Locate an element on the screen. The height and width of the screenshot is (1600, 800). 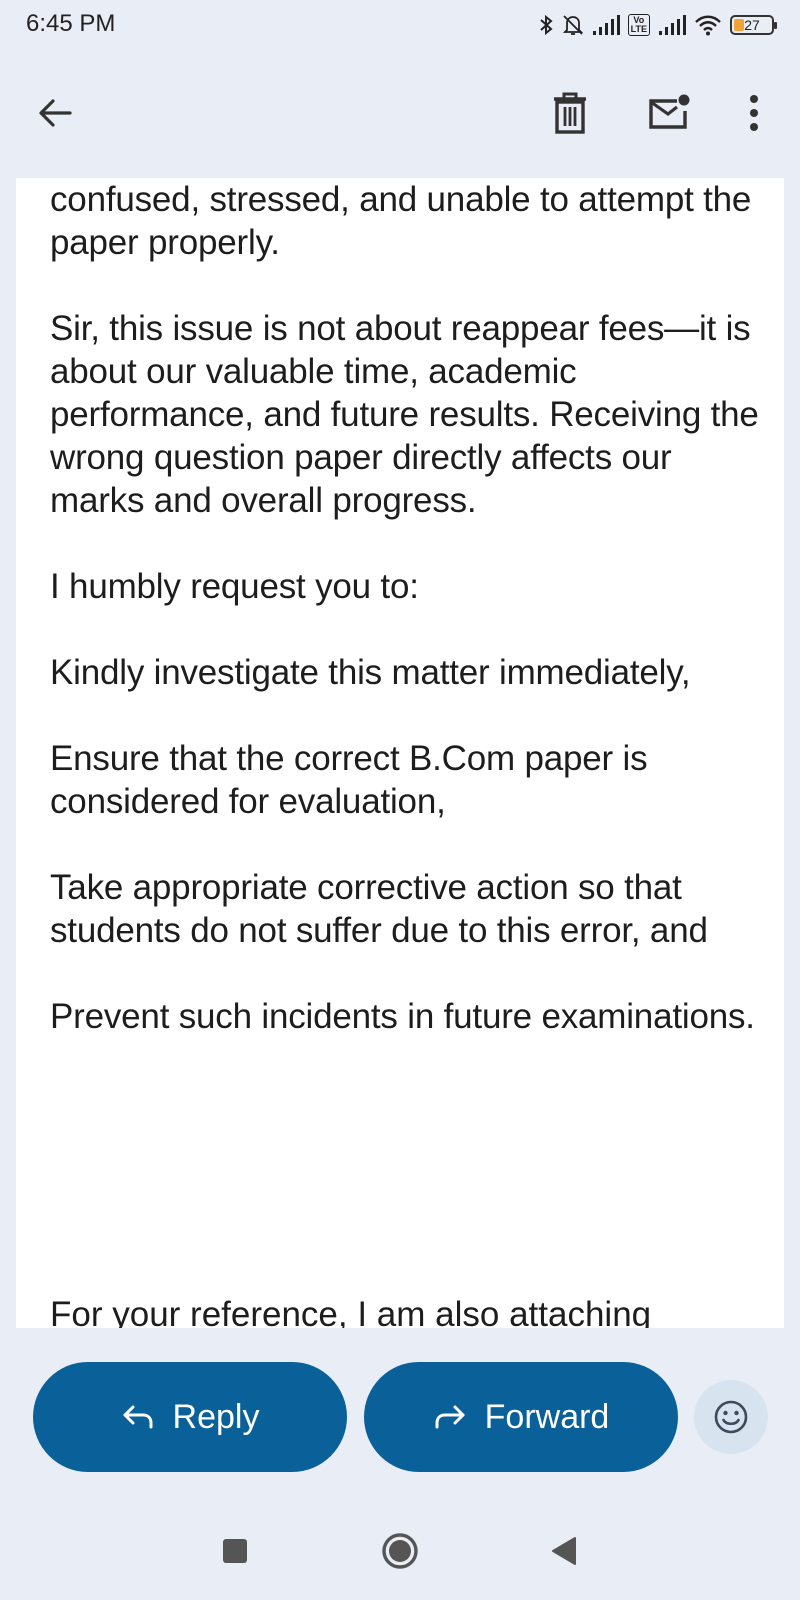
battery-icon: 27 is located at coordinates (753, 25).